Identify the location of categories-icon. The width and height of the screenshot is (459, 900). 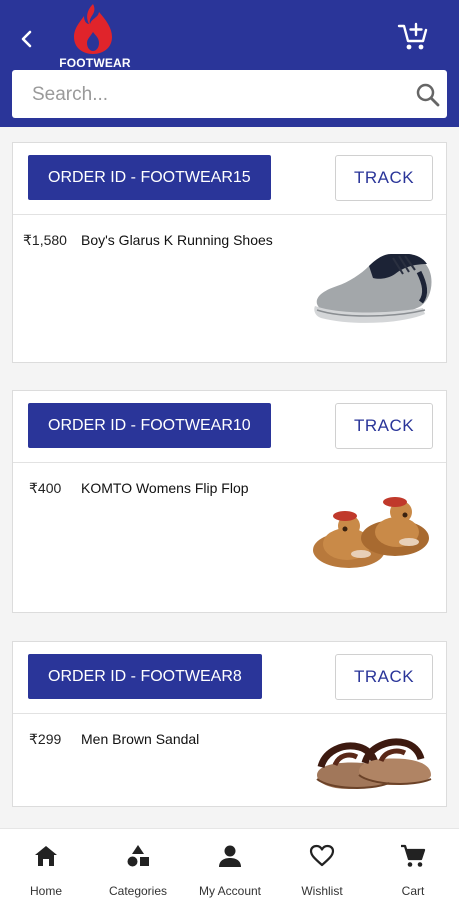
(138, 856).